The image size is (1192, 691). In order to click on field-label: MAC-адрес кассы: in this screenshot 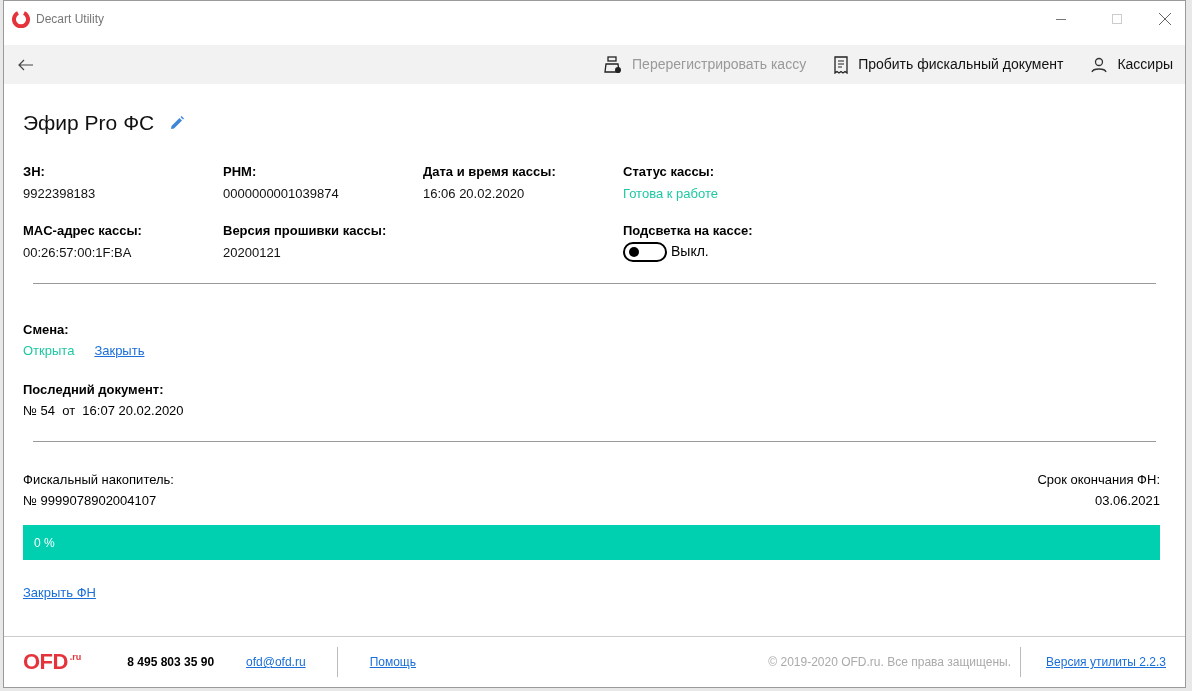, I will do `click(83, 230)`.